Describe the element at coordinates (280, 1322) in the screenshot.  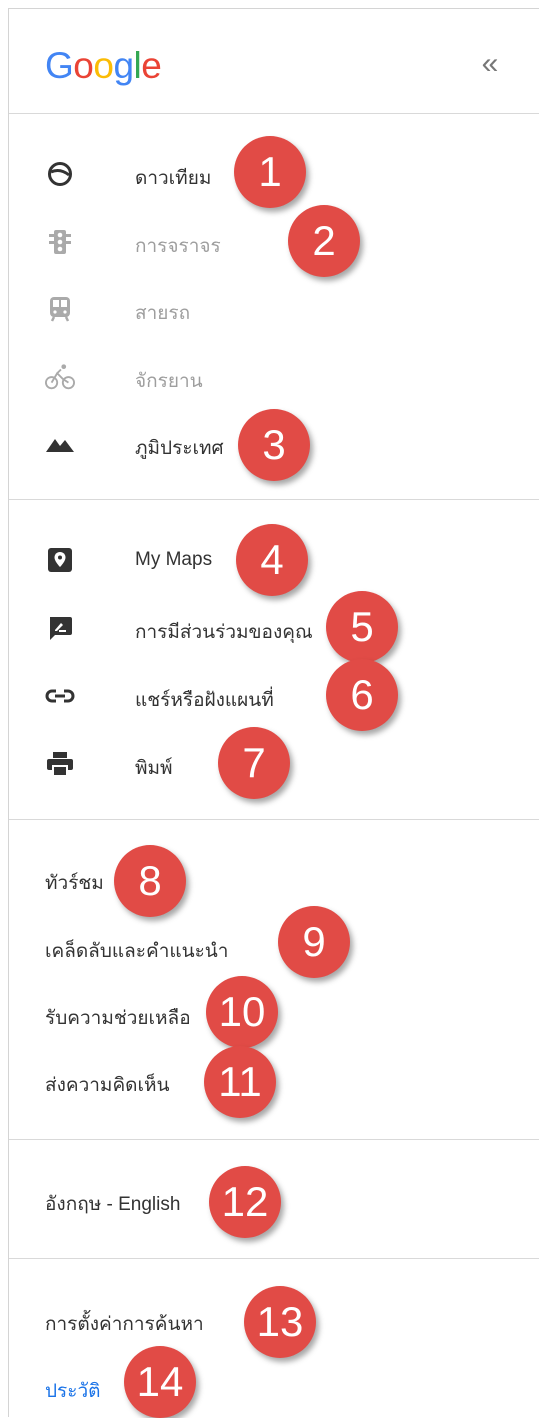
I see `annotation-badge: 13` at that location.